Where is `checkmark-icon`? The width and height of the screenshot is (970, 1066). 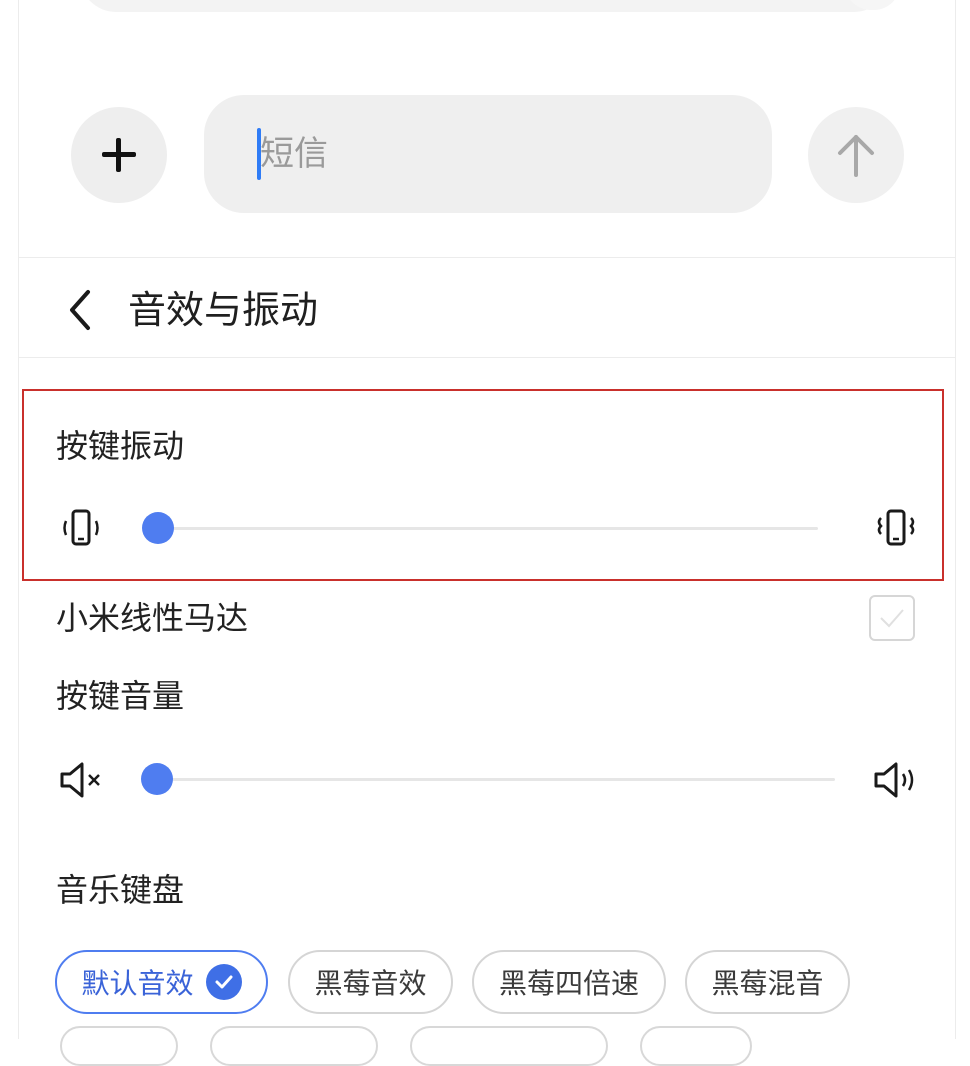
checkmark-icon is located at coordinates (892, 618).